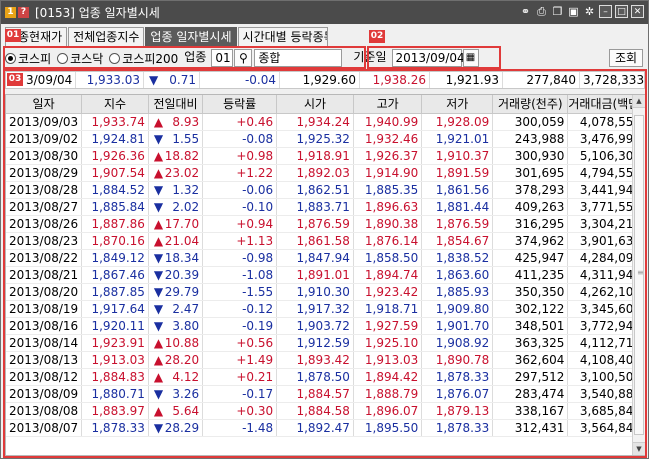  What do you see at coordinates (315, 275) in the screenshot?
I see `cell-open: 1,891.01` at bounding box center [315, 275].